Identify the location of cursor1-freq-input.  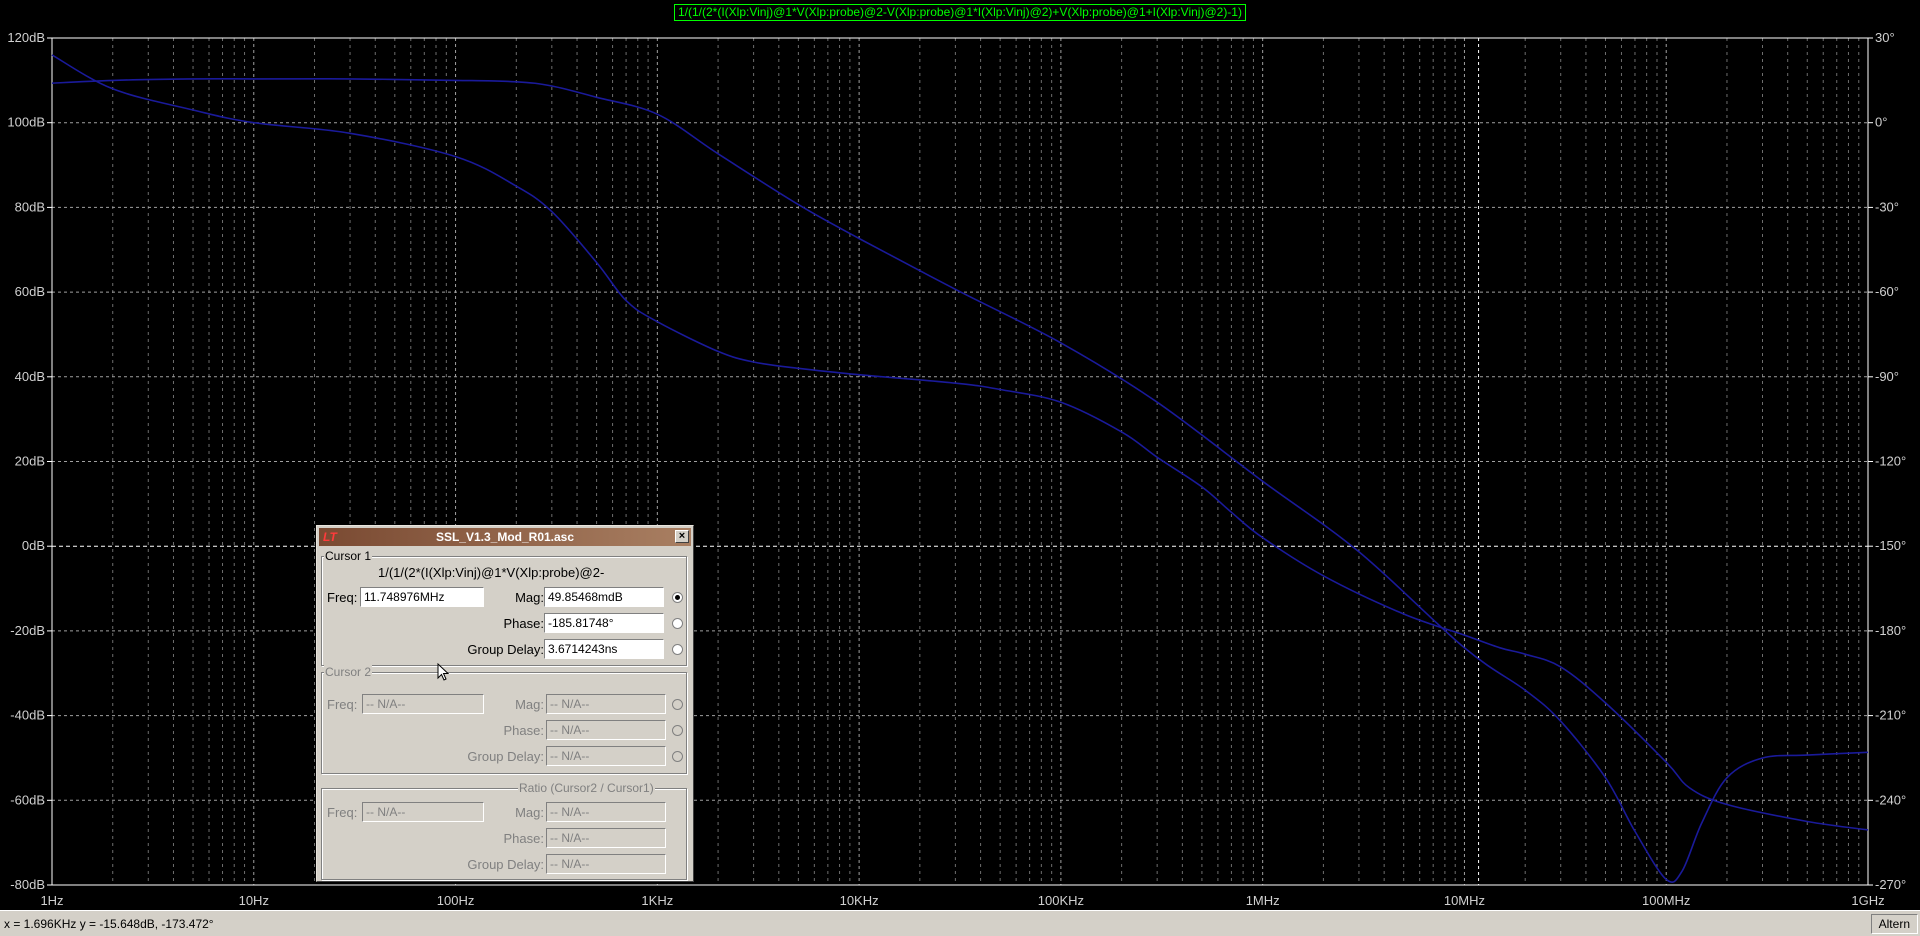
(422, 597).